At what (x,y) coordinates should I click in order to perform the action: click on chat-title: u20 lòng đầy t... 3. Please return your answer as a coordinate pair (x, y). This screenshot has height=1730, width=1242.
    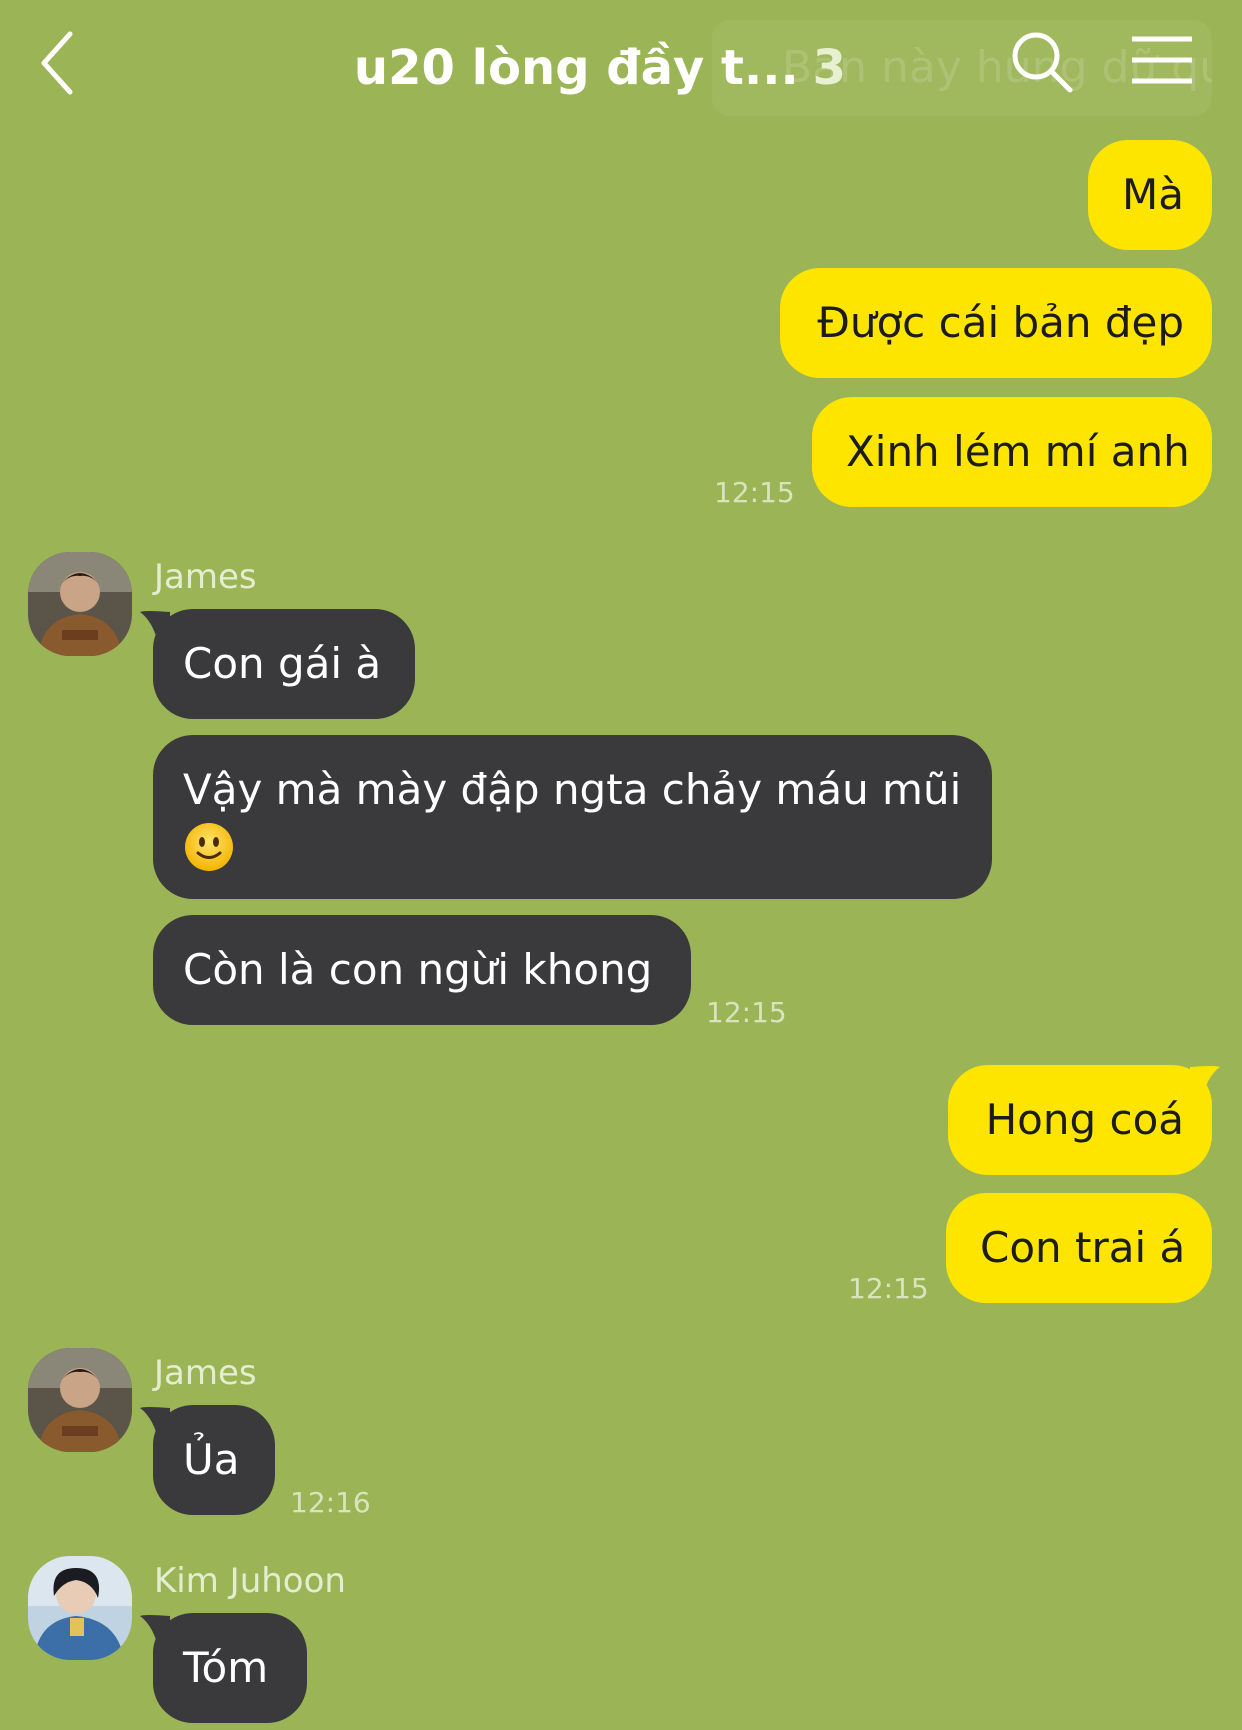
    Looking at the image, I should click on (600, 68).